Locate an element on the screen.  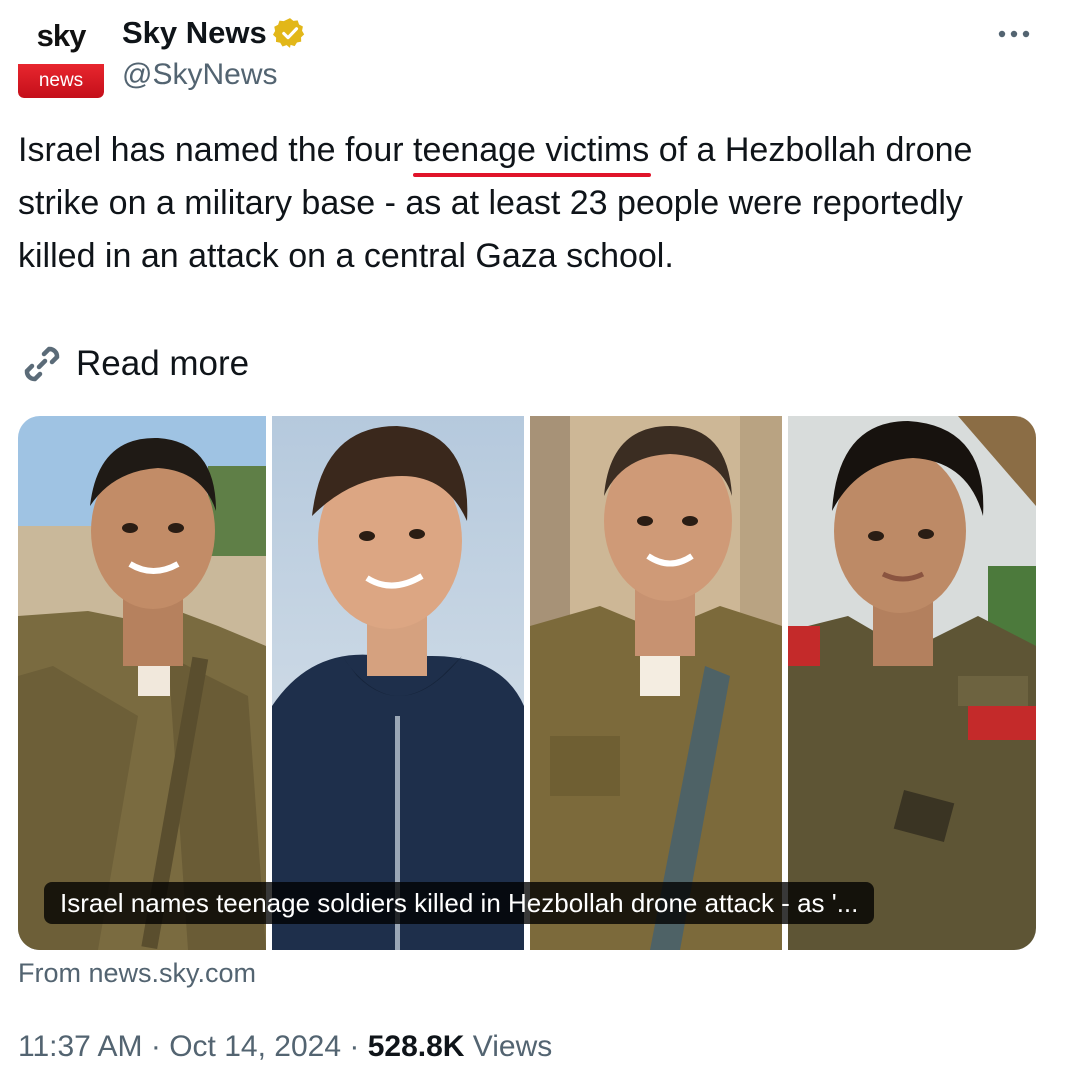
more-icon is located at coordinates (1014, 34).